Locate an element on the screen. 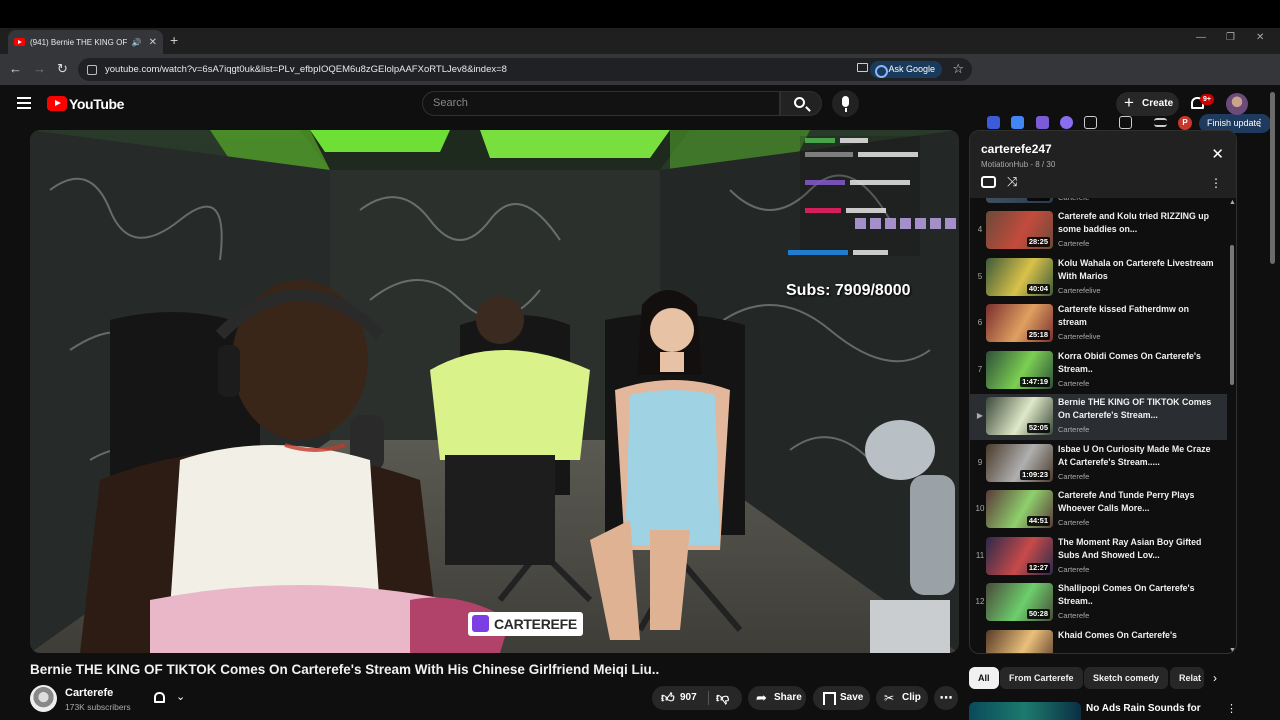 The width and height of the screenshot is (1280, 720). close-playlist-icon: ✕ is located at coordinates (1217, 154).